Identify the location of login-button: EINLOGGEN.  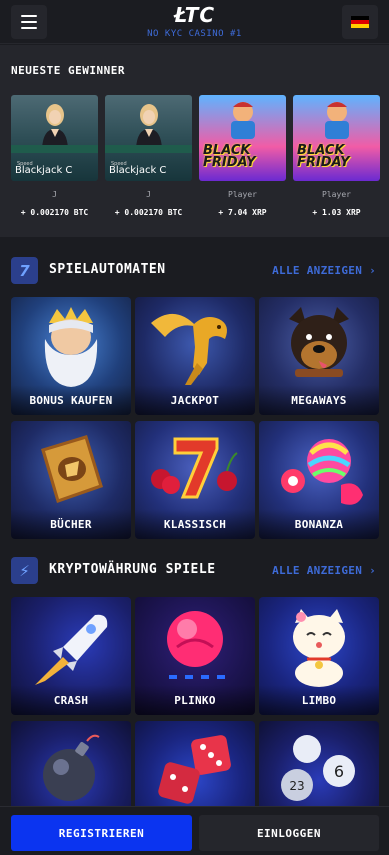
(289, 833).